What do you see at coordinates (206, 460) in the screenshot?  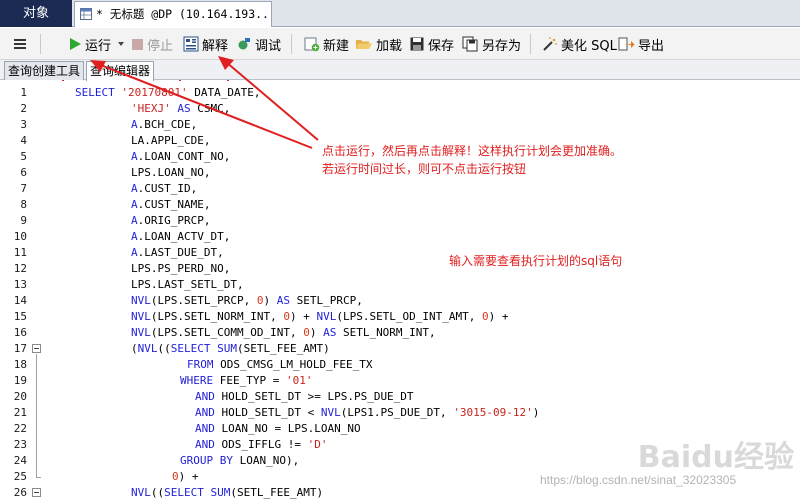 I see `sql-keyword: GROUP BY` at bounding box center [206, 460].